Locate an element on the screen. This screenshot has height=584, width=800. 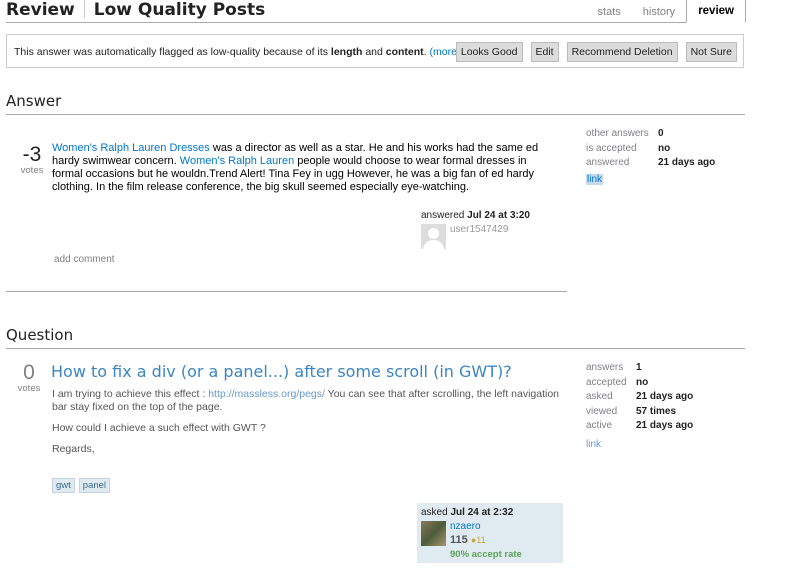
owner-user-link: nzaero is located at coordinates (465, 526).